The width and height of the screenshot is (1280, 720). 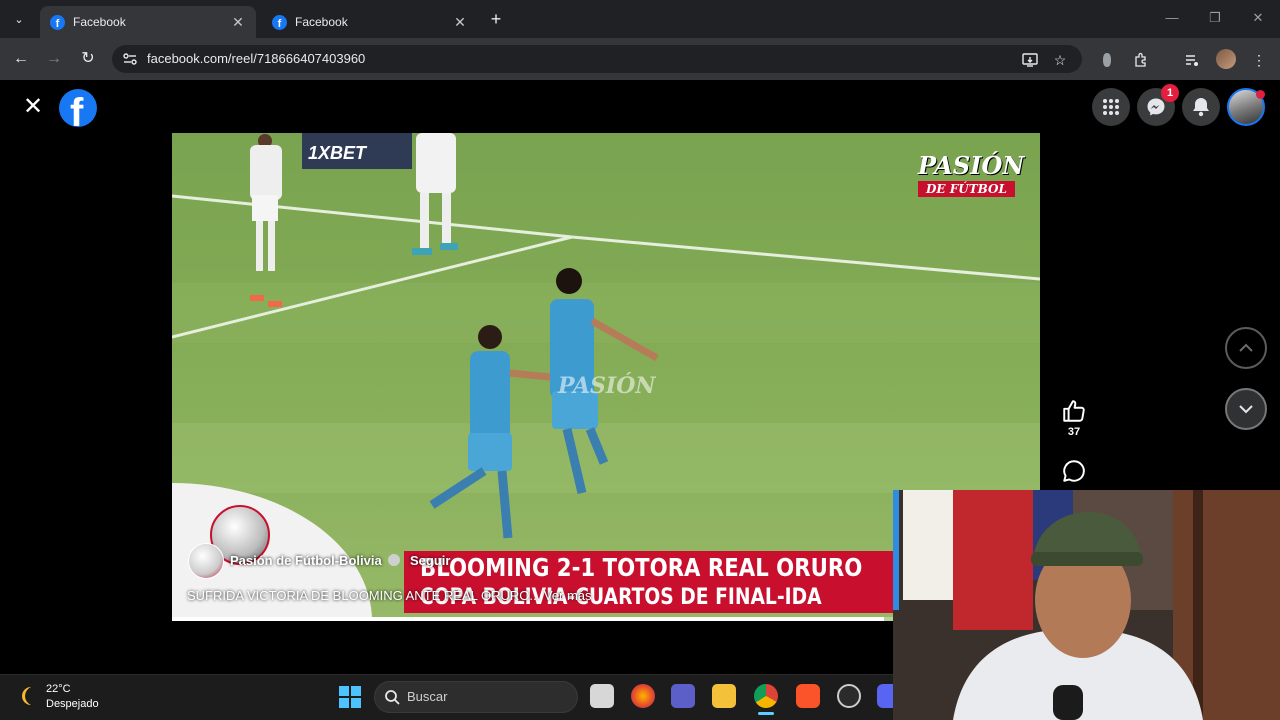 What do you see at coordinates (766, 713) in the screenshot?
I see `chrome-active-indicator` at bounding box center [766, 713].